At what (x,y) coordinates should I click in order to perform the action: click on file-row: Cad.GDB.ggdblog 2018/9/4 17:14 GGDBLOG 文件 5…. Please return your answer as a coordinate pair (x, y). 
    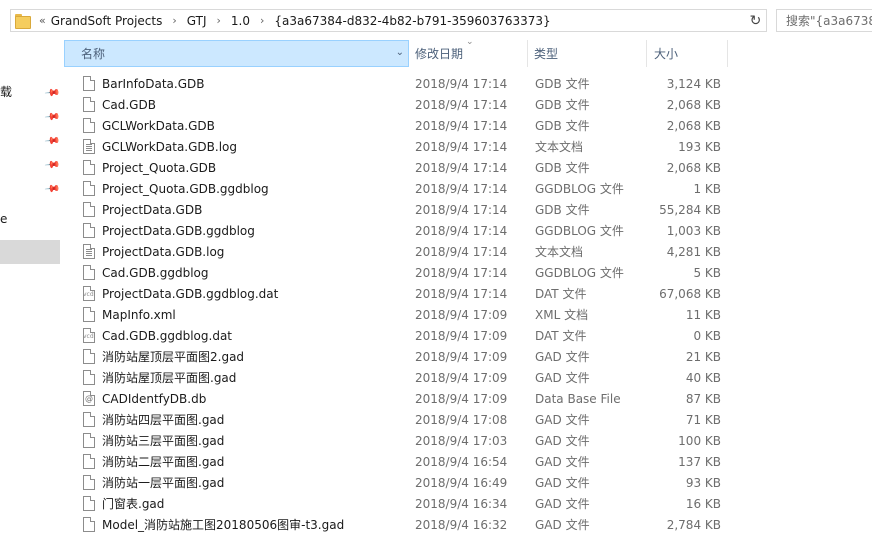
    Looking at the image, I should click on (468, 272).